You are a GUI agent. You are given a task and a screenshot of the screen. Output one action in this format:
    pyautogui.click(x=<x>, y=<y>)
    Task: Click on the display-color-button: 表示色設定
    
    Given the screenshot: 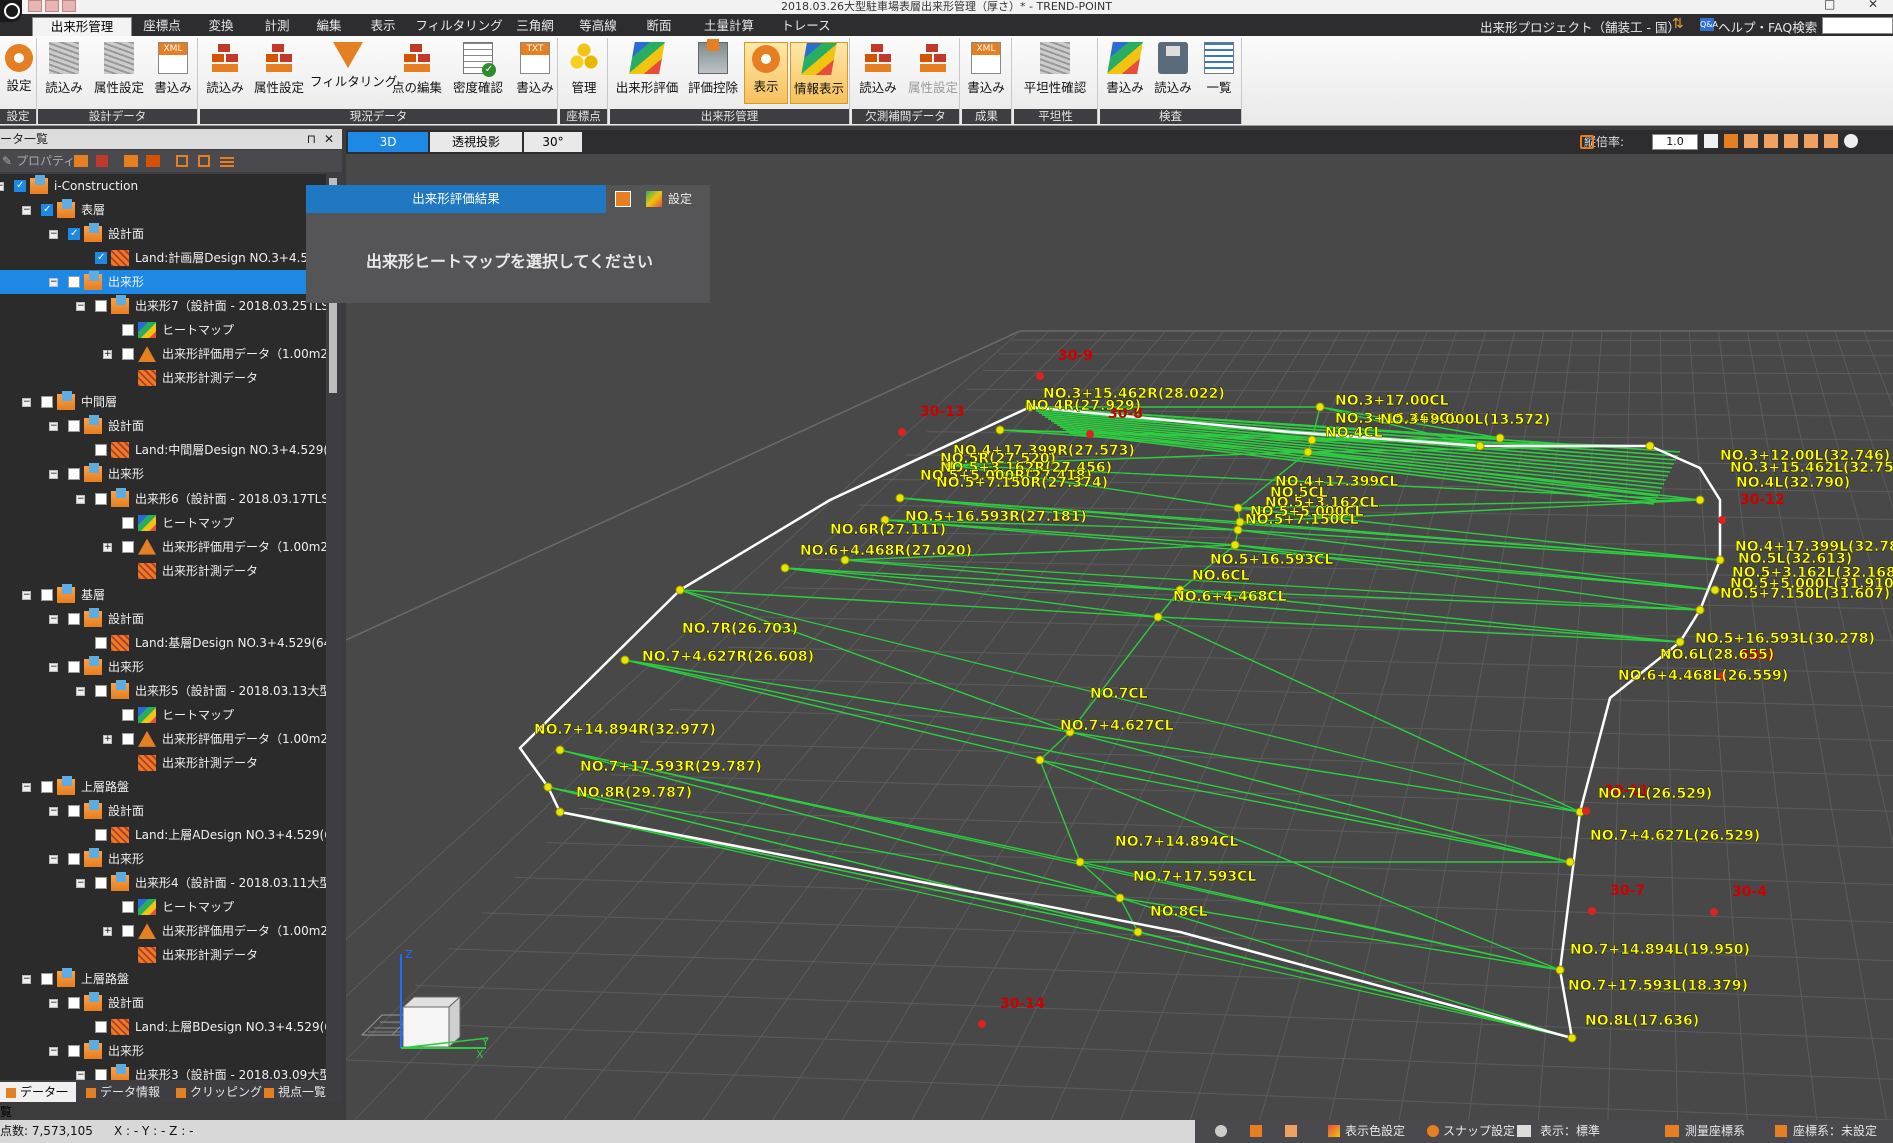 What is the action you would take?
    pyautogui.click(x=1375, y=1131)
    